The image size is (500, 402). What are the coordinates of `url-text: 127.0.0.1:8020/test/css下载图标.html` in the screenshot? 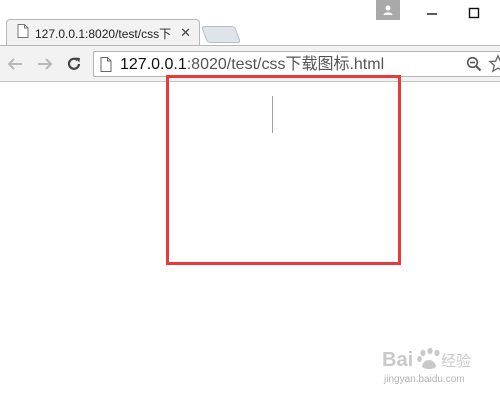 It's located at (252, 65).